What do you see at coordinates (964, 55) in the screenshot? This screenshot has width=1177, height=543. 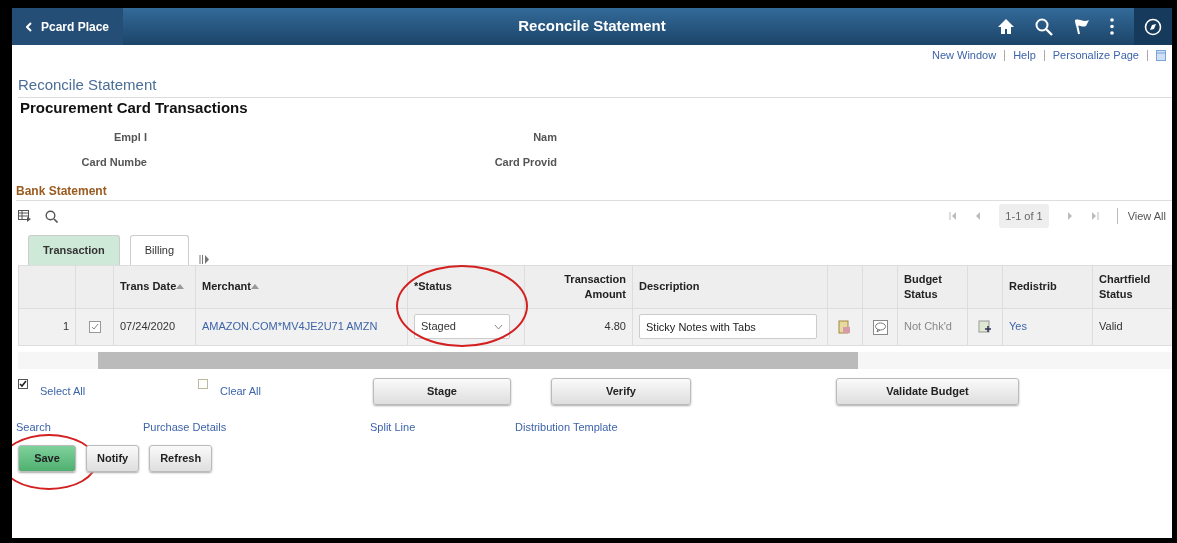 I see `top-link: New Window` at bounding box center [964, 55].